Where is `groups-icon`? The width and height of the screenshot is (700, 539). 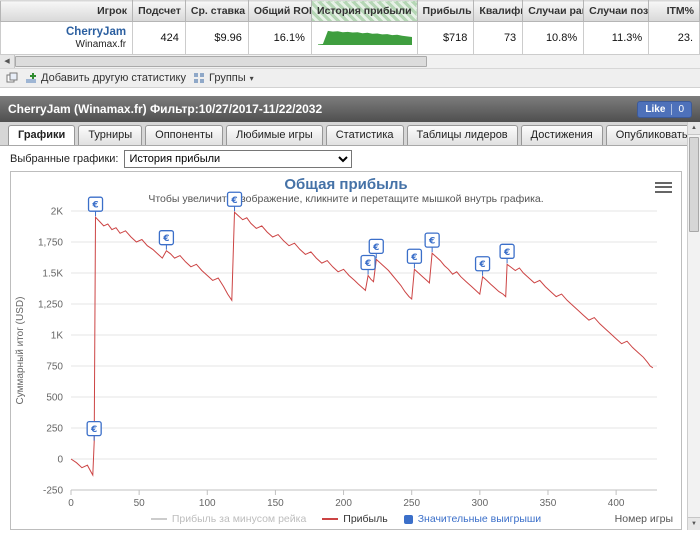
groups-icon is located at coordinates (199, 78).